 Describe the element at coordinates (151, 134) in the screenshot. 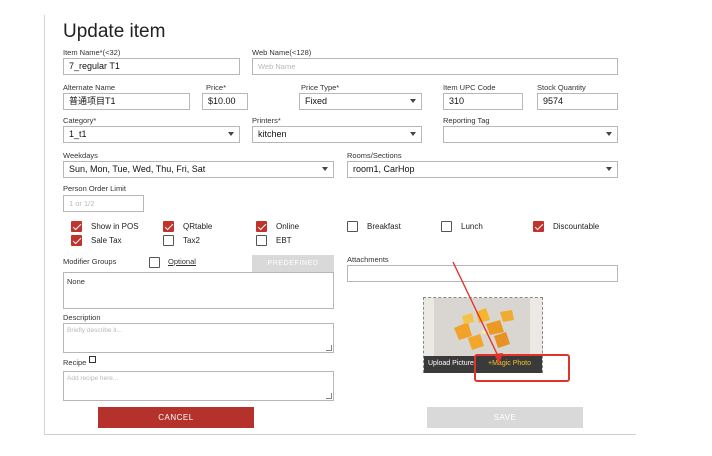

I see `category-select: 1_t1` at that location.